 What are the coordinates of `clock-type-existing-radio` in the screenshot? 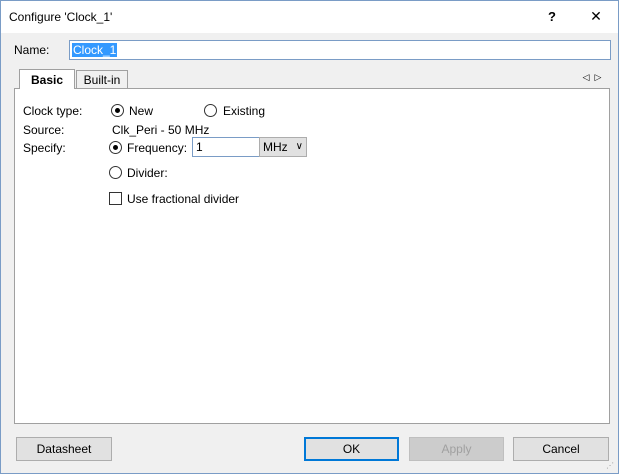 It's located at (210, 110).